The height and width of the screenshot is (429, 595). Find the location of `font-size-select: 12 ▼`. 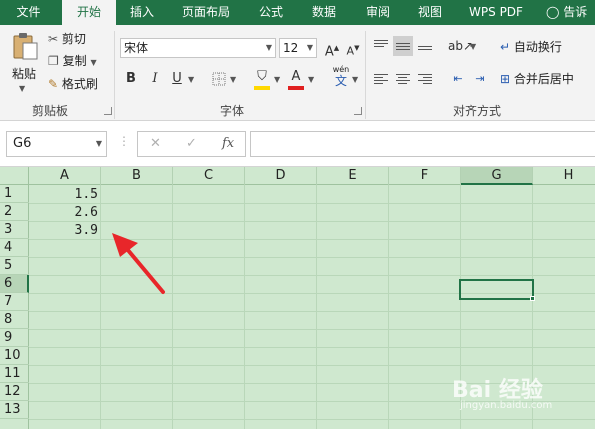

font-size-select: 12 ▼ is located at coordinates (298, 48).